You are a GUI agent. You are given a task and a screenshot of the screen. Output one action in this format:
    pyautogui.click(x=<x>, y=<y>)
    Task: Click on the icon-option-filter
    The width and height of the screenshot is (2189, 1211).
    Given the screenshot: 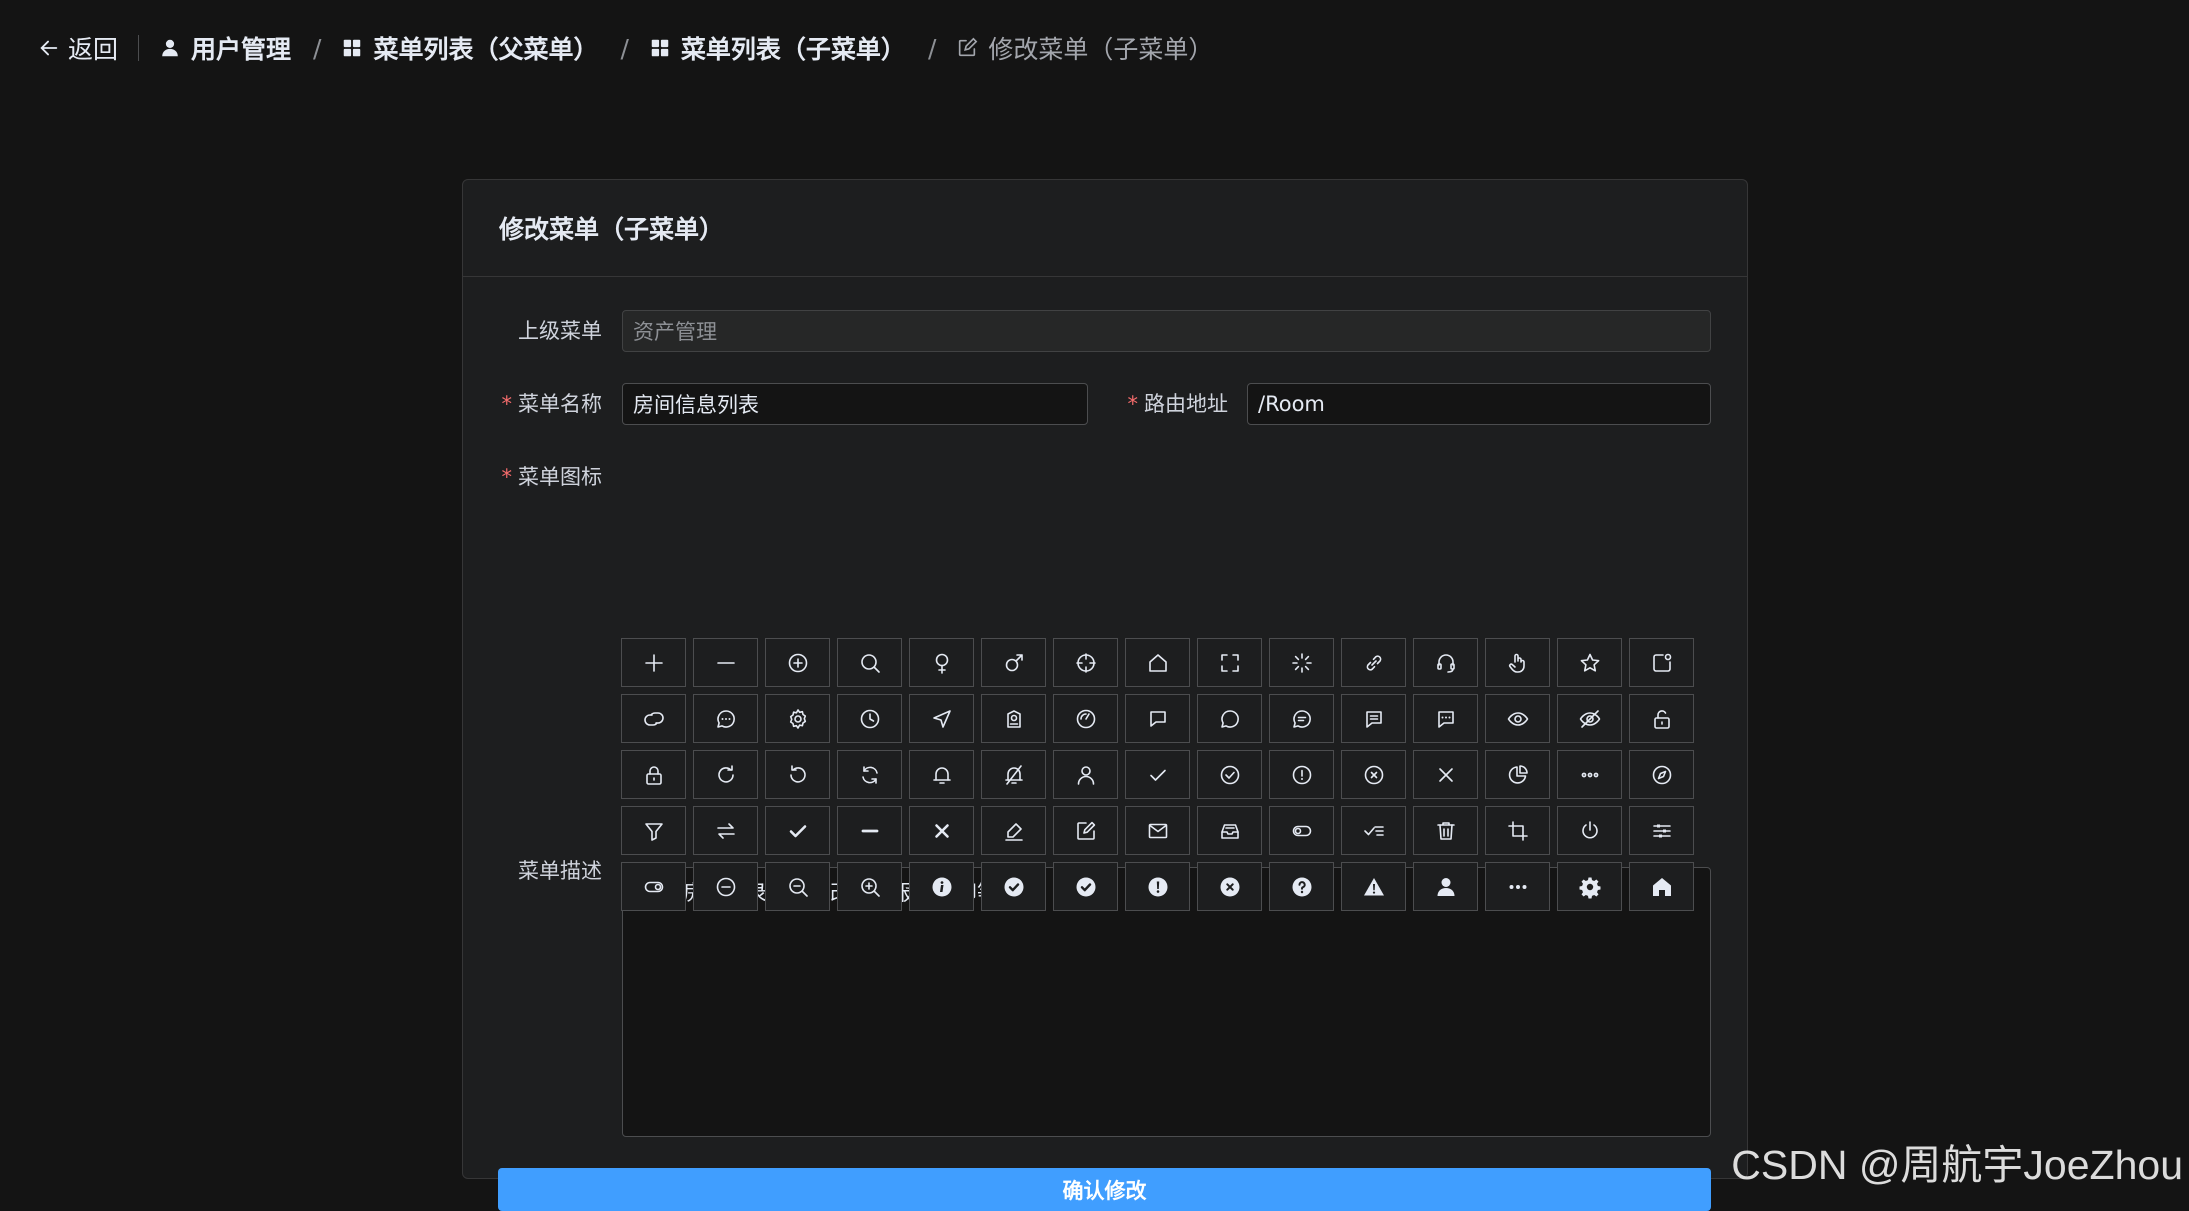 What is the action you would take?
    pyautogui.click(x=653, y=830)
    